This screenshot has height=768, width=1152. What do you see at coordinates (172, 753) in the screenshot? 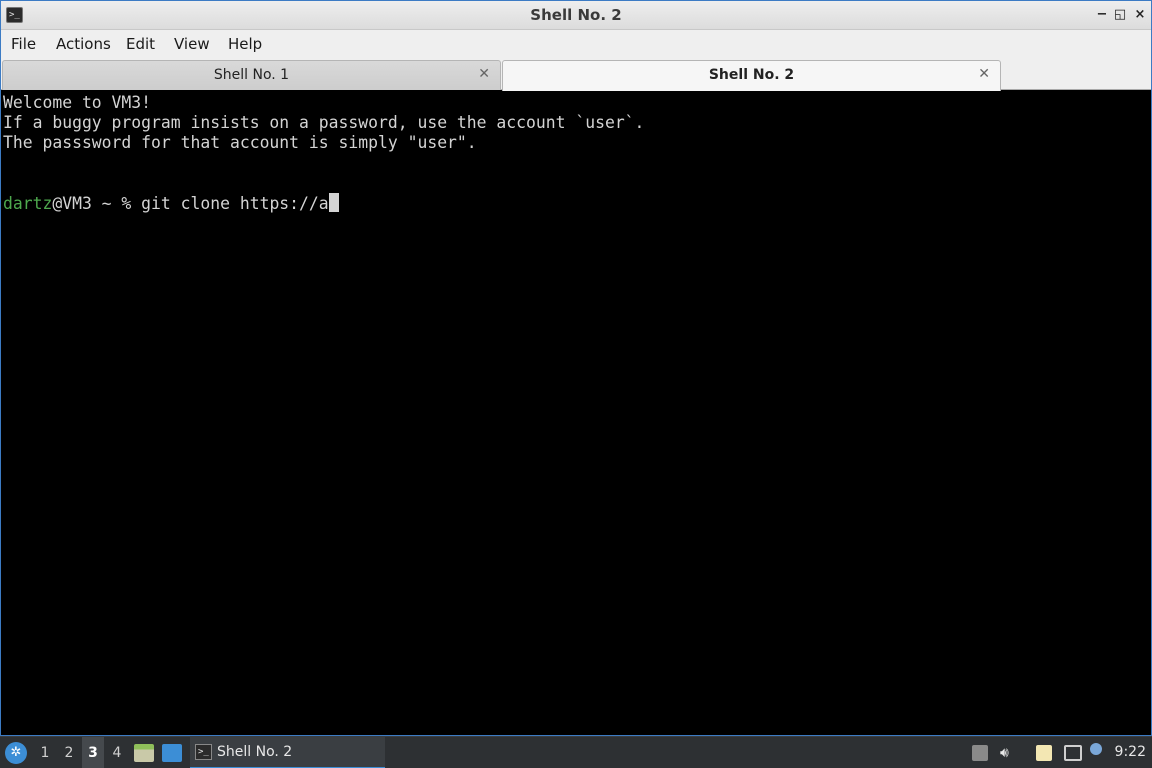
I see `show-desktop-icon` at bounding box center [172, 753].